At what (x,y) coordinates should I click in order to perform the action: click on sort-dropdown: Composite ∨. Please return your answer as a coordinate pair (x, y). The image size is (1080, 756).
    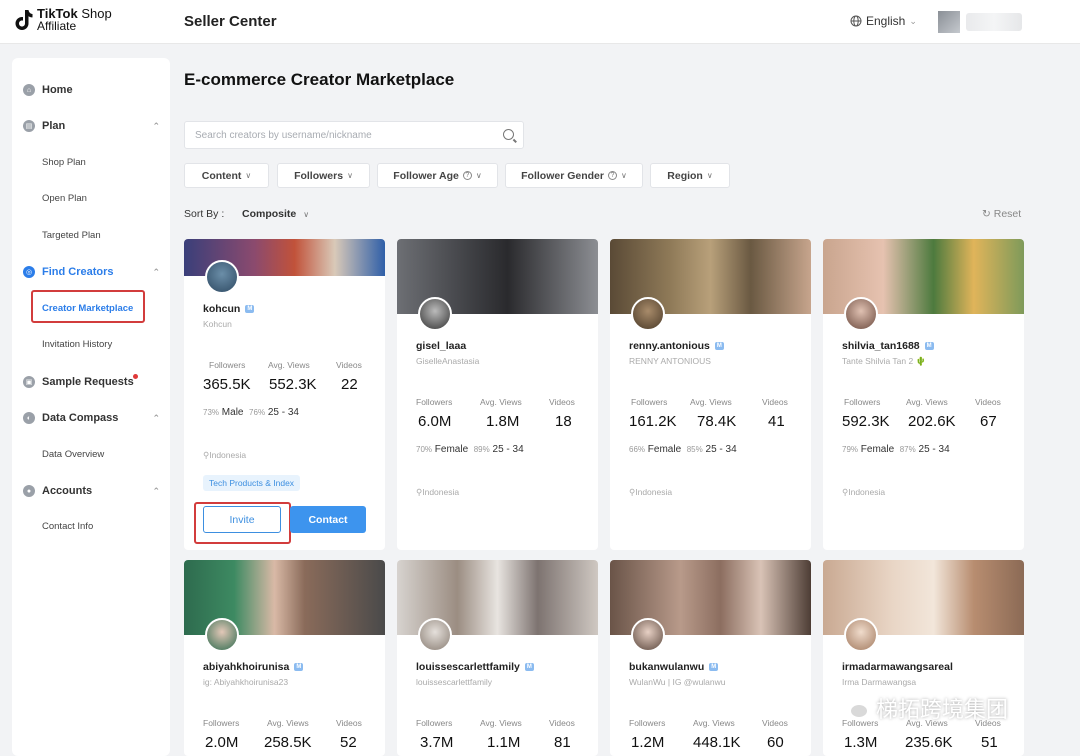
    Looking at the image, I should click on (275, 214).